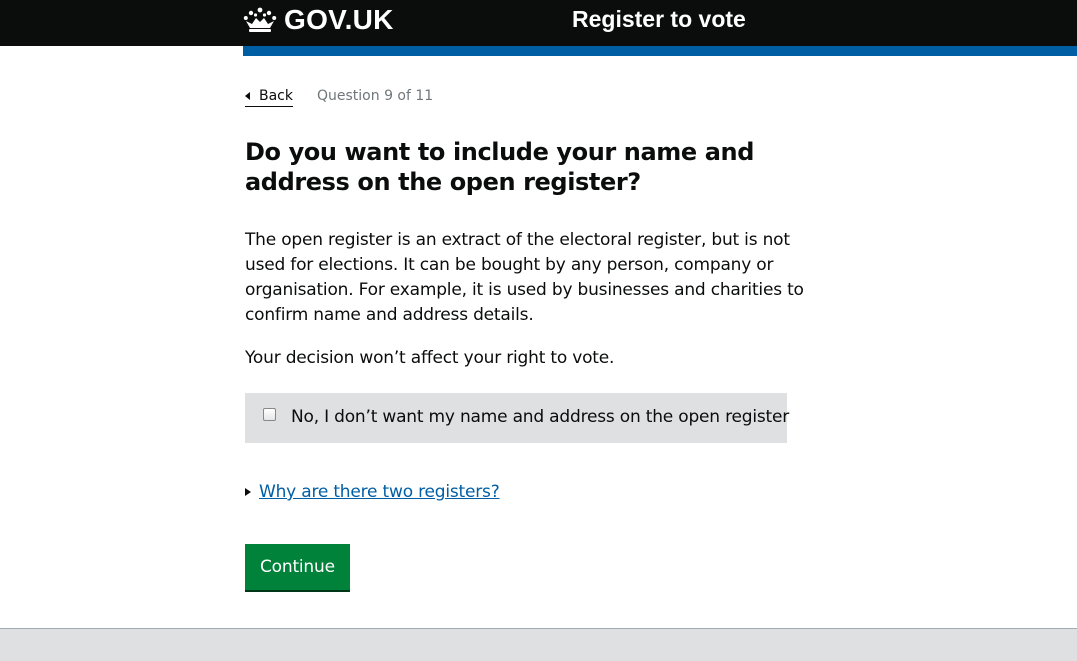 Image resolution: width=1077 pixels, height=661 pixels. I want to click on crown-icon, so click(260, 19).